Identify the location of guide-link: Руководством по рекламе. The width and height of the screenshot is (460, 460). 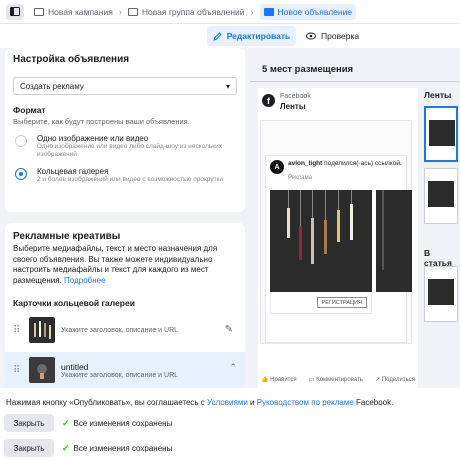
(305, 402).